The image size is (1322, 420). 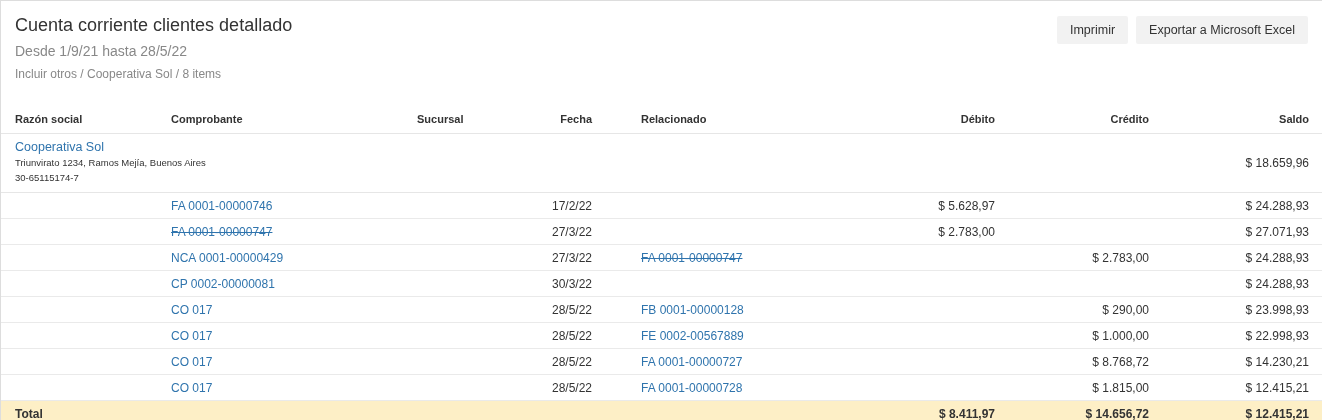 What do you see at coordinates (692, 309) in the screenshot?
I see `related-document-link: FB 0001-00000128` at bounding box center [692, 309].